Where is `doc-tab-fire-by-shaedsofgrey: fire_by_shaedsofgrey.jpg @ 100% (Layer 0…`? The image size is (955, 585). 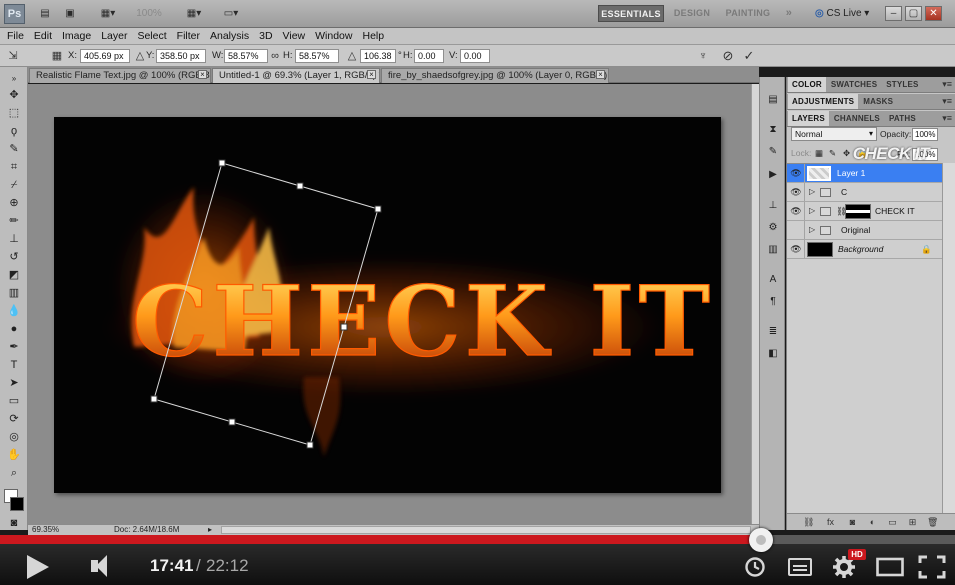
doc-tab-fire-by-shaedsofgrey: fire_by_shaedsofgrey.jpg @ 100% (Layer 0… is located at coordinates (495, 75).